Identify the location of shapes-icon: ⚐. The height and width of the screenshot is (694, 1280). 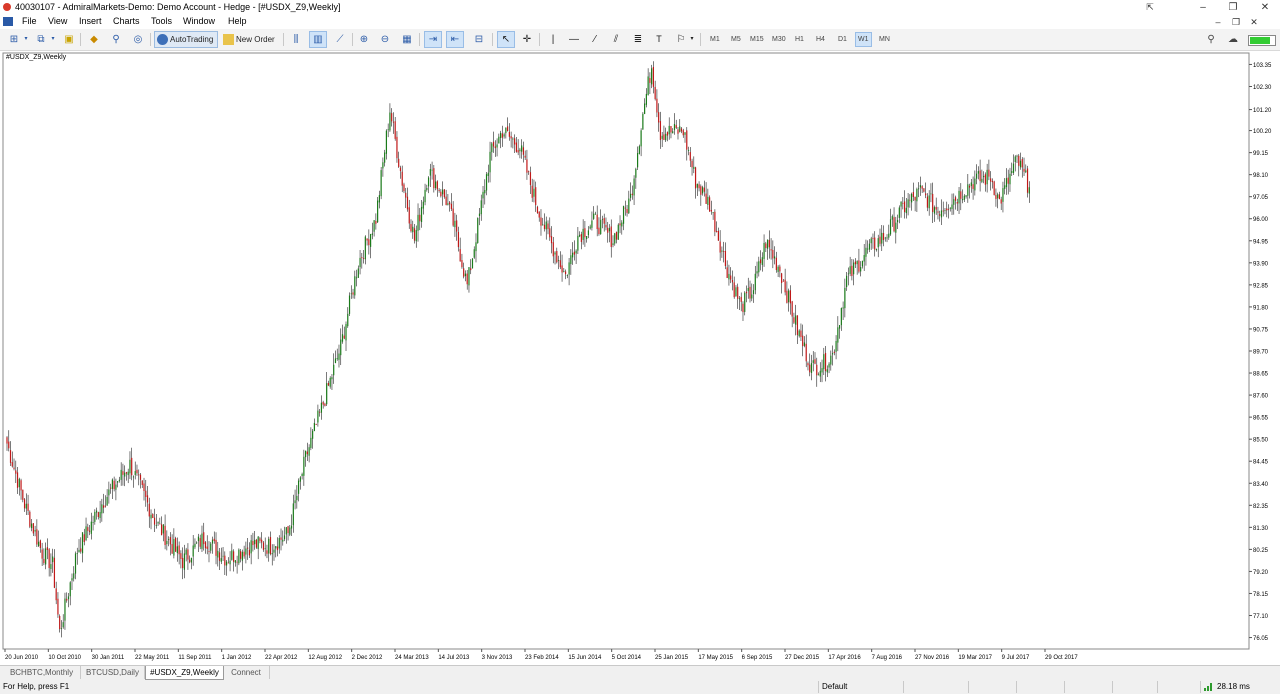
(681, 39).